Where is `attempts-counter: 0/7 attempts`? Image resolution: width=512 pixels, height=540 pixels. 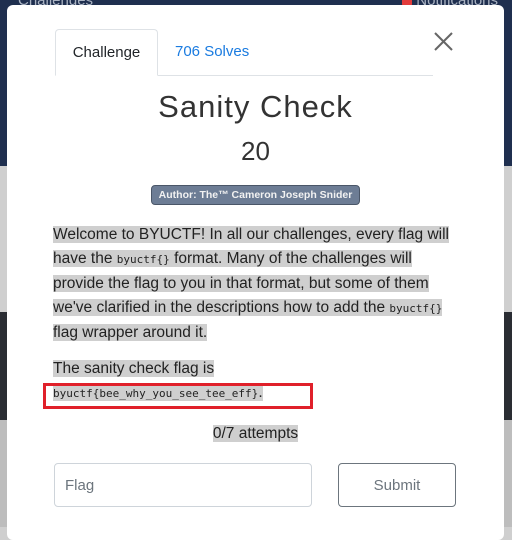
attempts-counter: 0/7 attempts is located at coordinates (255, 434).